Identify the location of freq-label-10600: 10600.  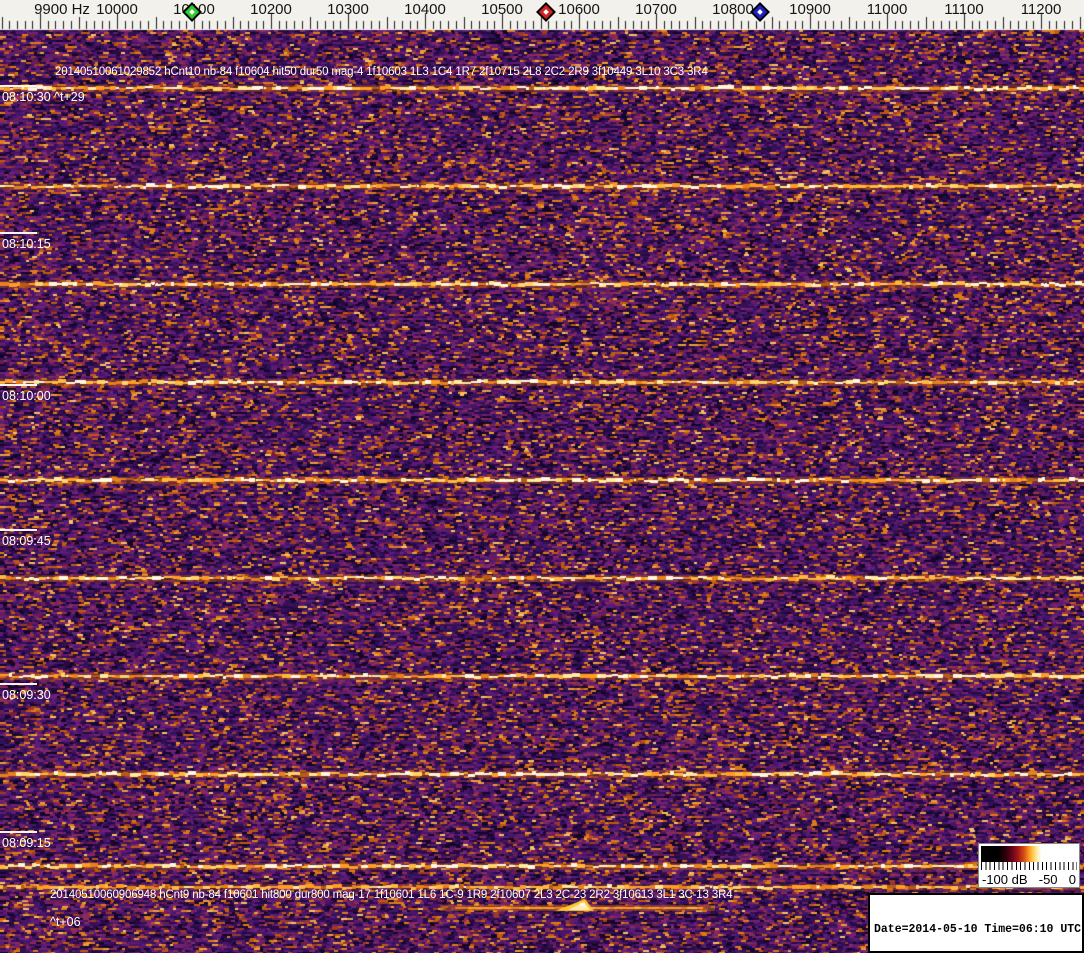
(579, 9).